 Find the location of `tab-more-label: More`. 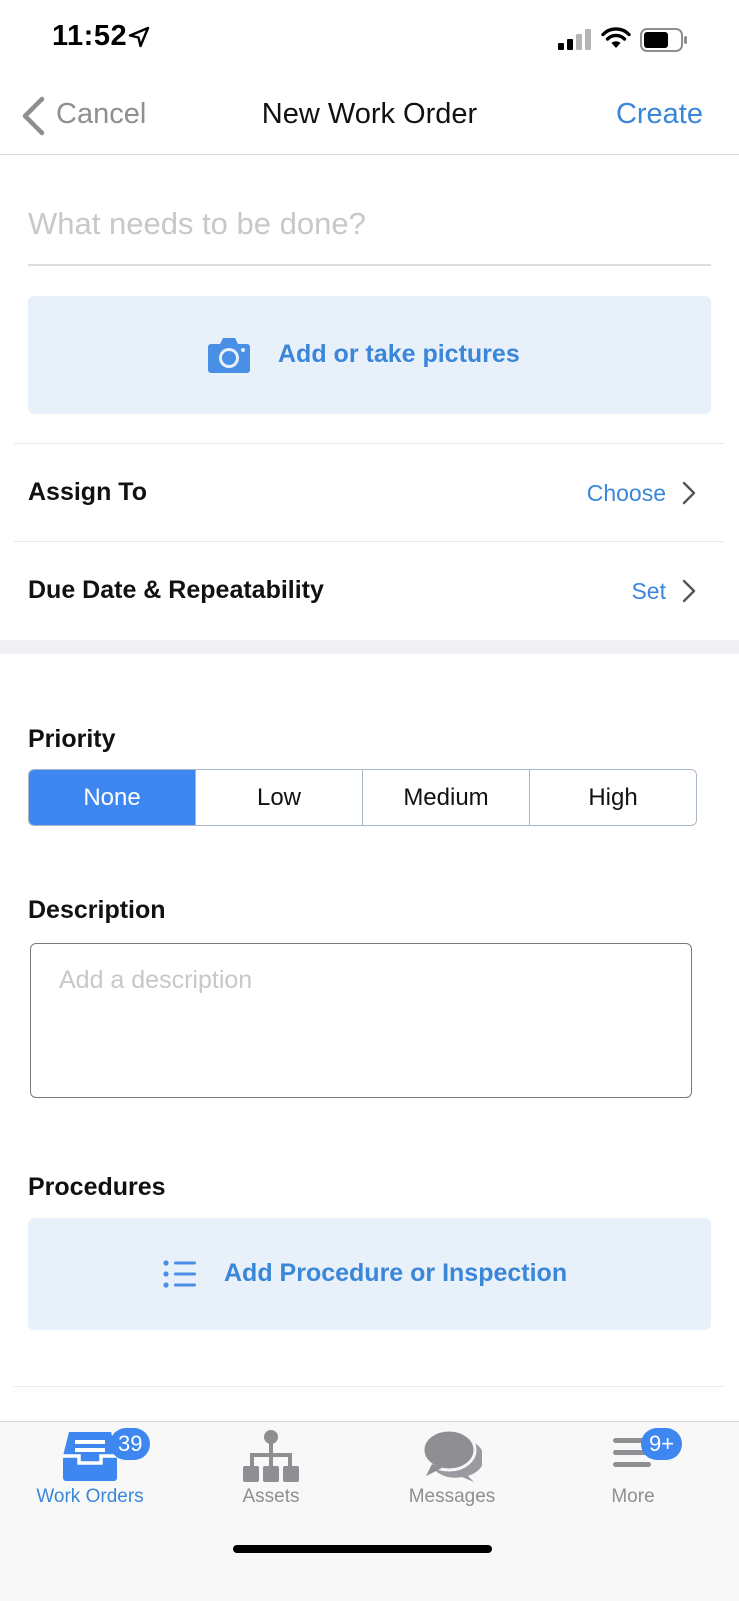

tab-more-label: More is located at coordinates (633, 1496).